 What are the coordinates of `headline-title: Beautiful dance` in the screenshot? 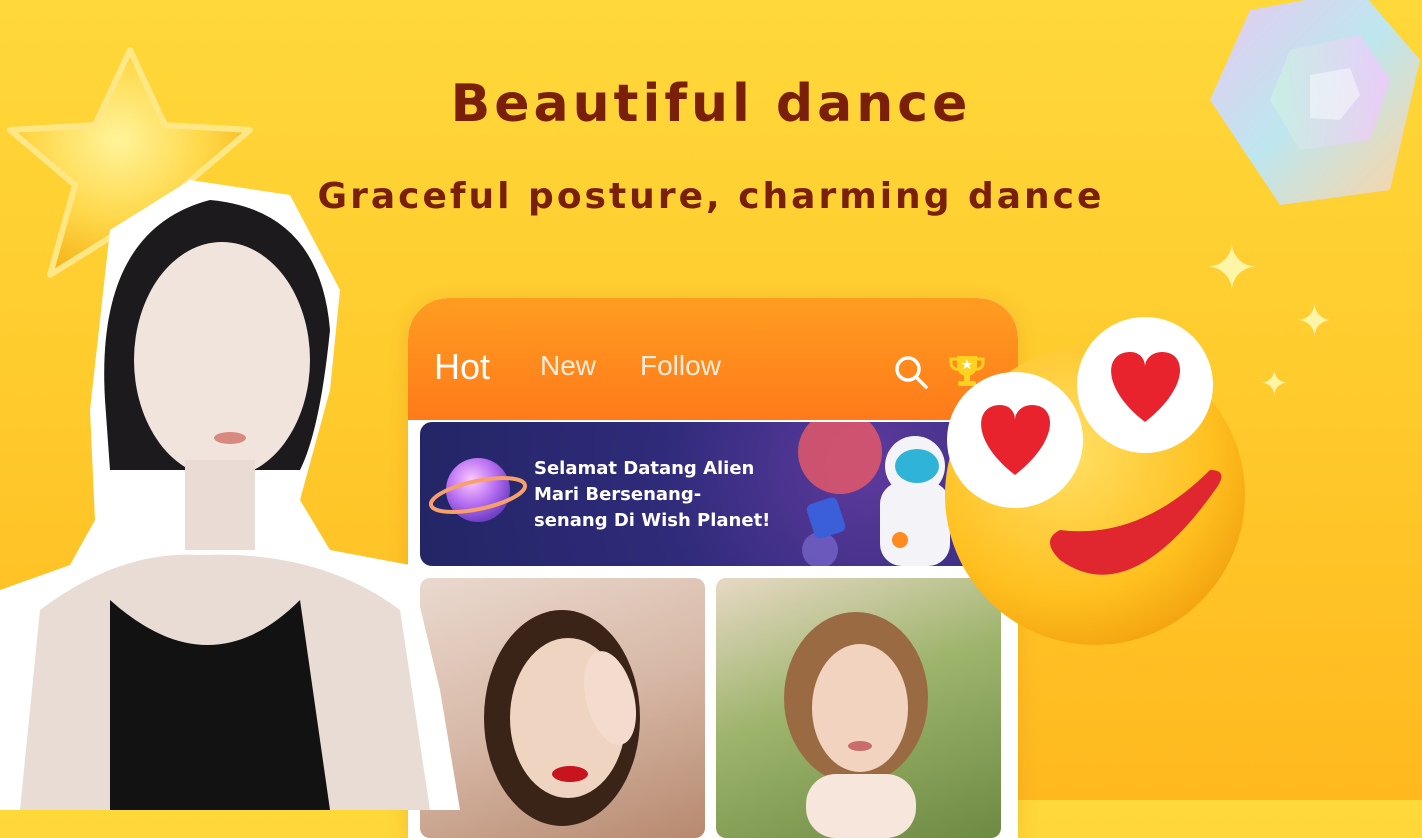 It's located at (711, 104).